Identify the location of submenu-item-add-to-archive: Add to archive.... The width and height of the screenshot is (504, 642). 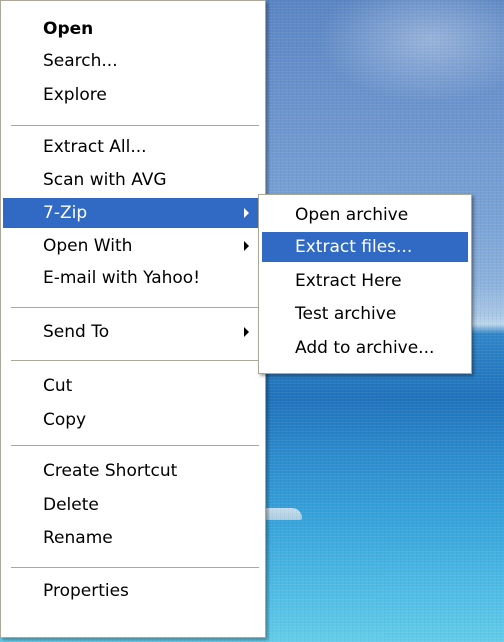
(365, 348).